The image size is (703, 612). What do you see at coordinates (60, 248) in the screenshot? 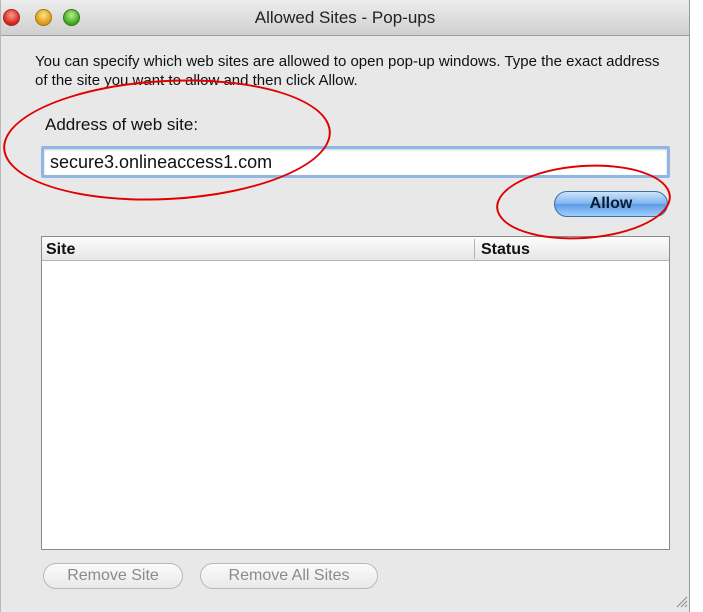
I see `column-header-site: Site` at bounding box center [60, 248].